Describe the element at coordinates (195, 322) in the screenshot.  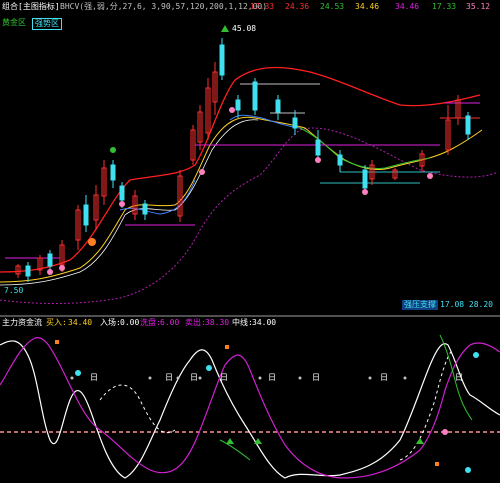
I see `sub-sell-label: 卖出:` at that location.